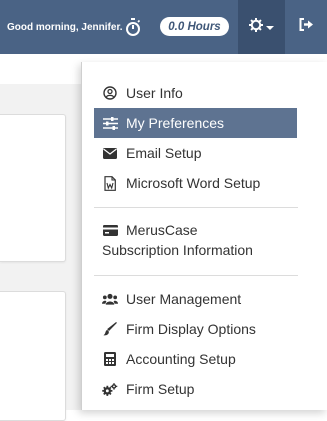 The height and width of the screenshot is (421, 327). I want to click on menu-item-firm-display-options: Firm Display Options, so click(195, 329).